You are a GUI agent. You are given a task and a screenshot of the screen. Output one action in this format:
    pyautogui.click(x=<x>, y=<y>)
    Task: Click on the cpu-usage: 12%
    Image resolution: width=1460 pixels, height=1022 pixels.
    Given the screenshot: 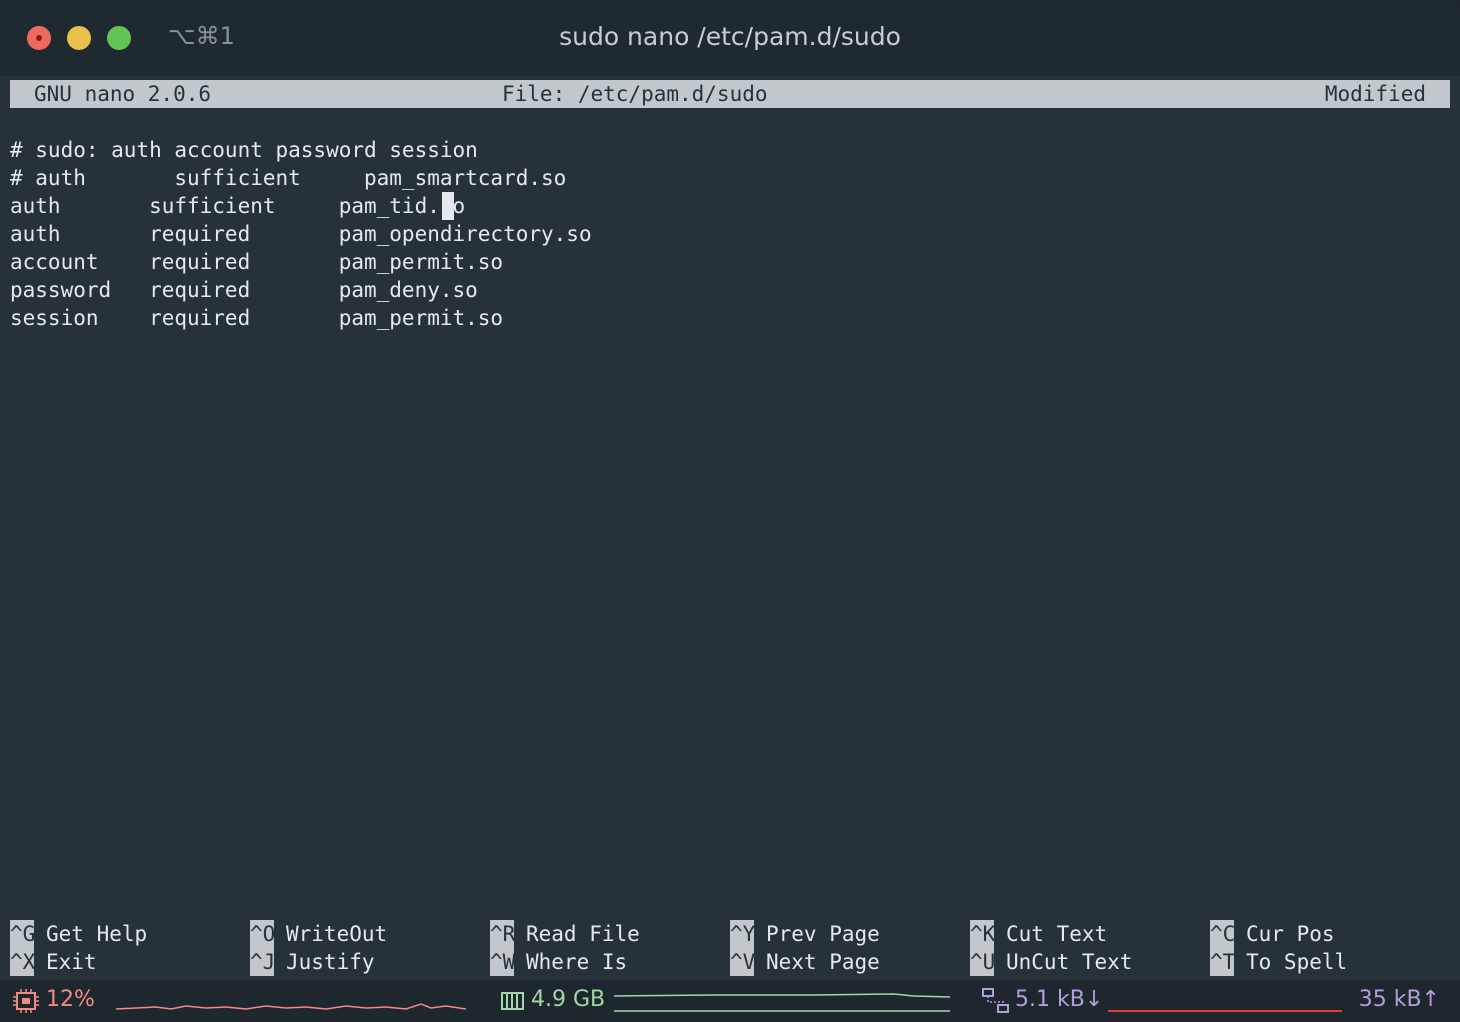 What is the action you would take?
    pyautogui.click(x=70, y=999)
    